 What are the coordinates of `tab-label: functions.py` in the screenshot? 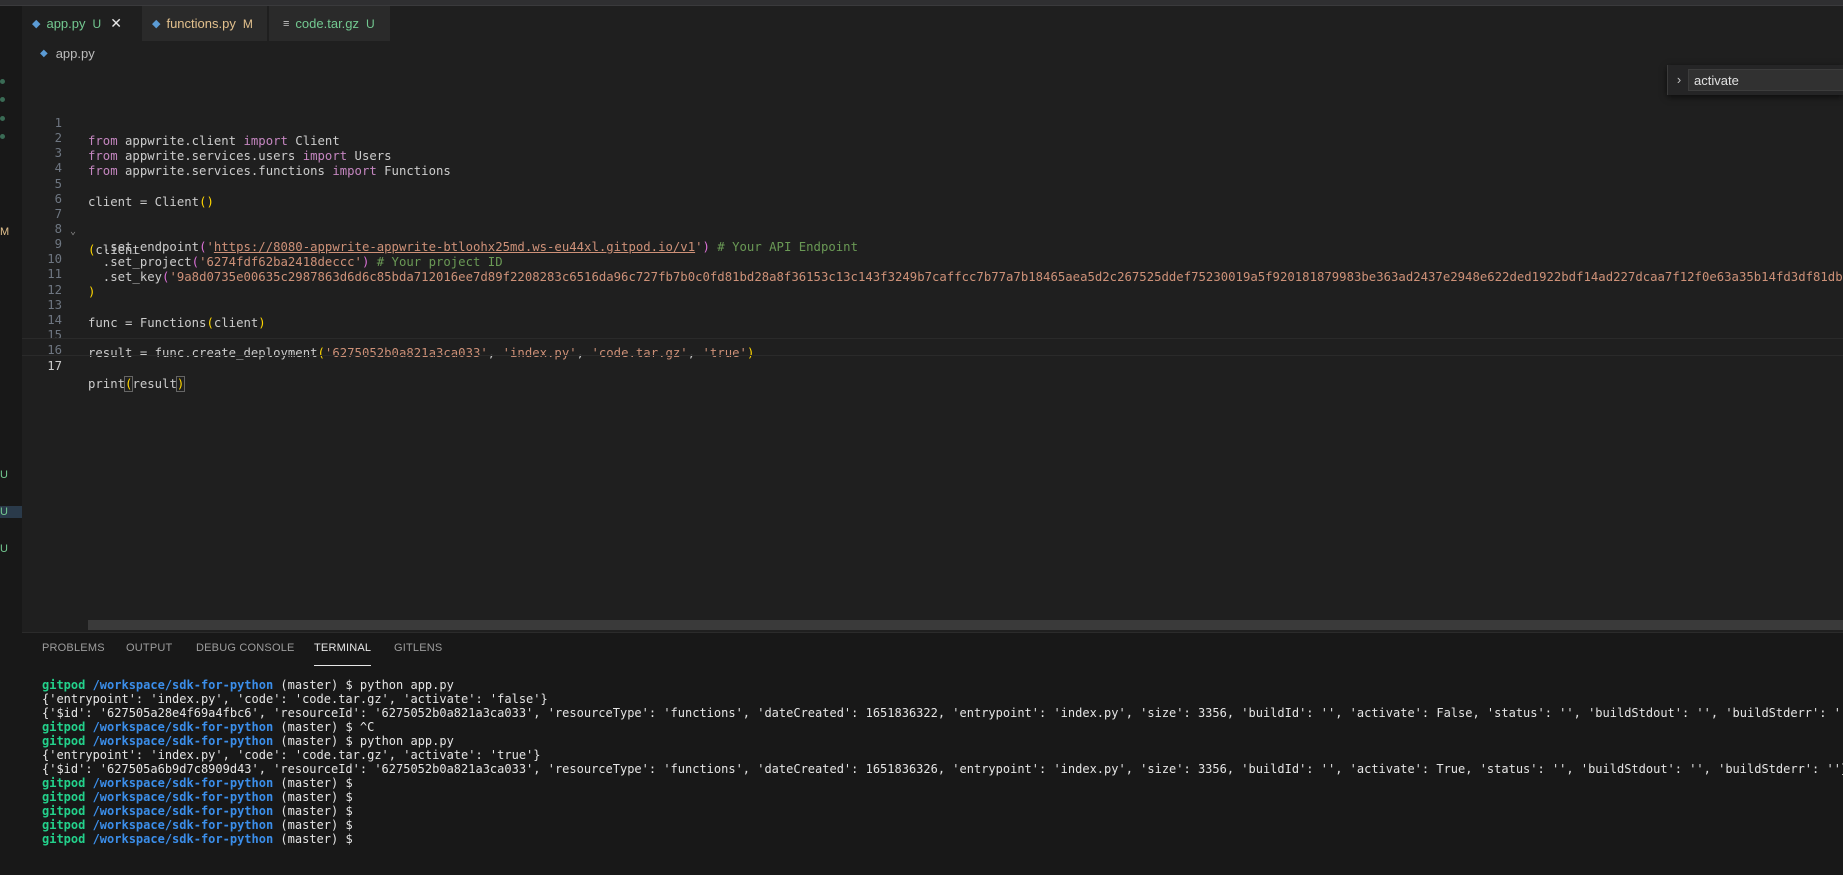 It's located at (201, 23).